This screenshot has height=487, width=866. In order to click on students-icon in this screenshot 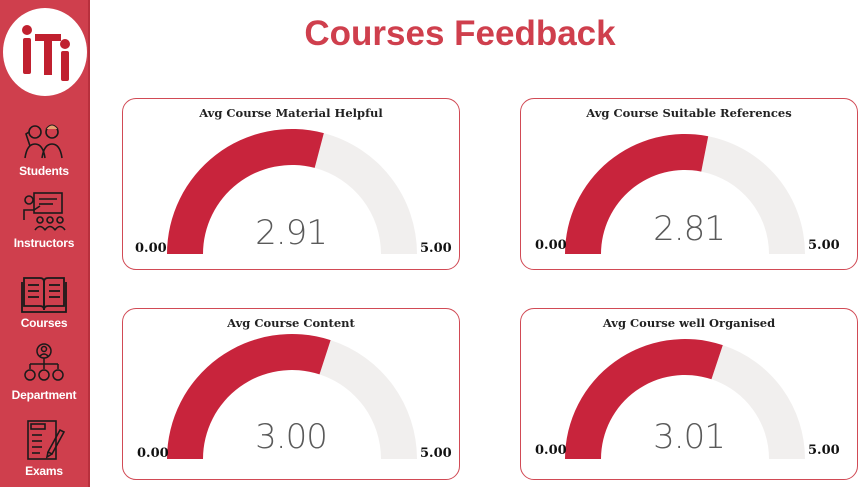, I will do `click(43, 141)`.